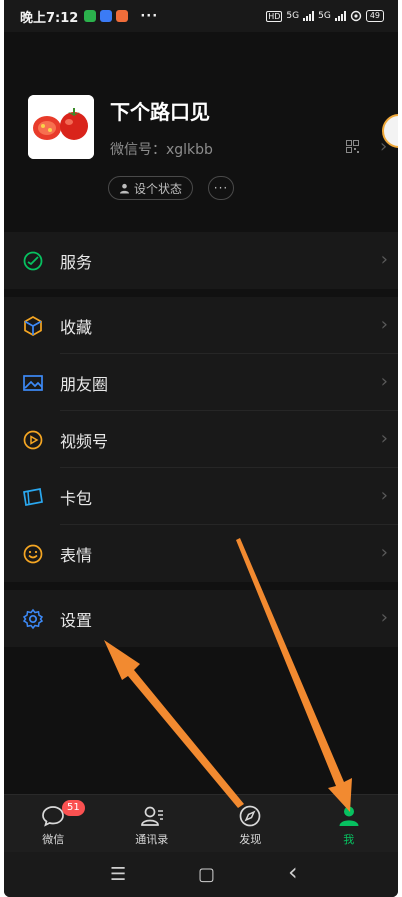 The image size is (402, 897). Describe the element at coordinates (76, 262) in the screenshot. I see `menu-label-services: 服务` at that location.